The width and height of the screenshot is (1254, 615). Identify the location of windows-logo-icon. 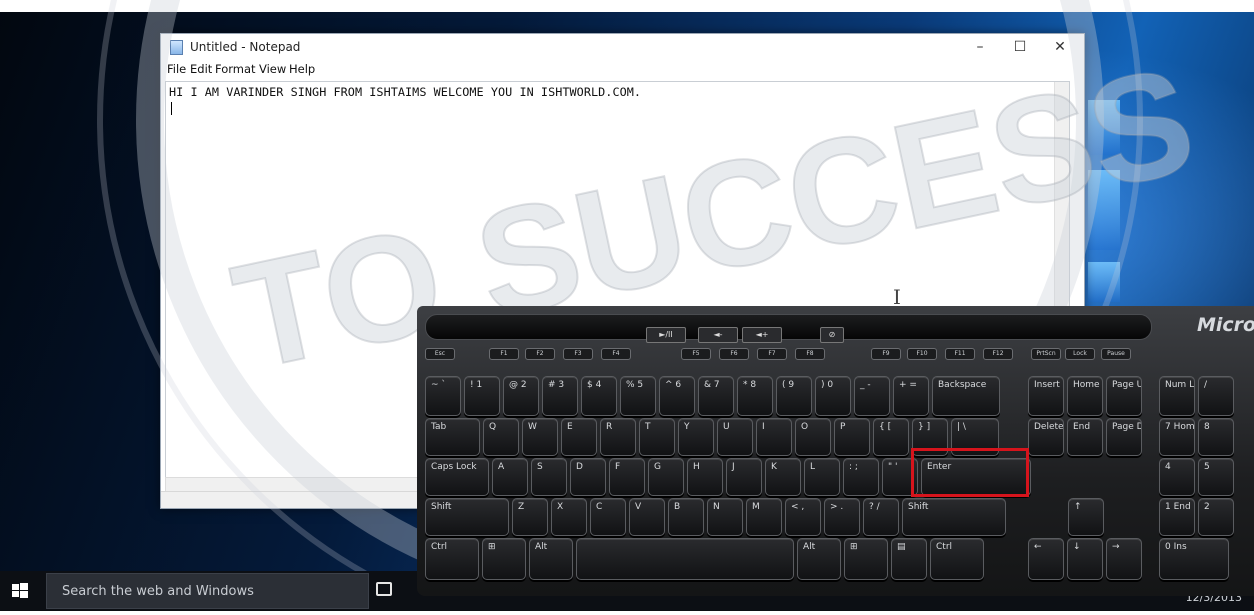
(20, 590).